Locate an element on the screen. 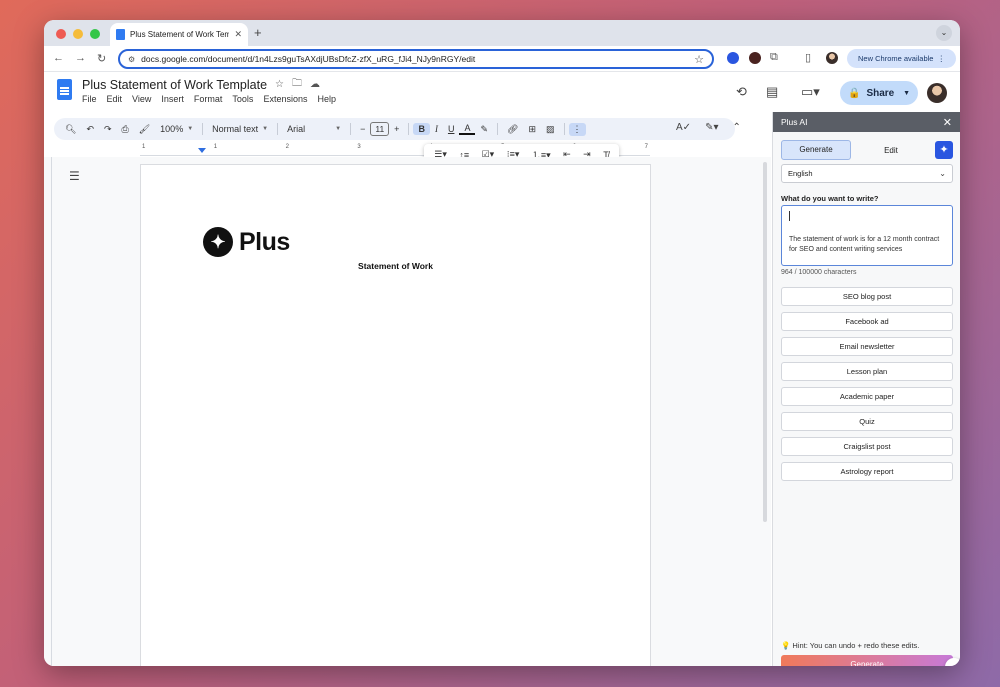 The image size is (1000, 687). menu-extensions: Extensions is located at coordinates (285, 99).